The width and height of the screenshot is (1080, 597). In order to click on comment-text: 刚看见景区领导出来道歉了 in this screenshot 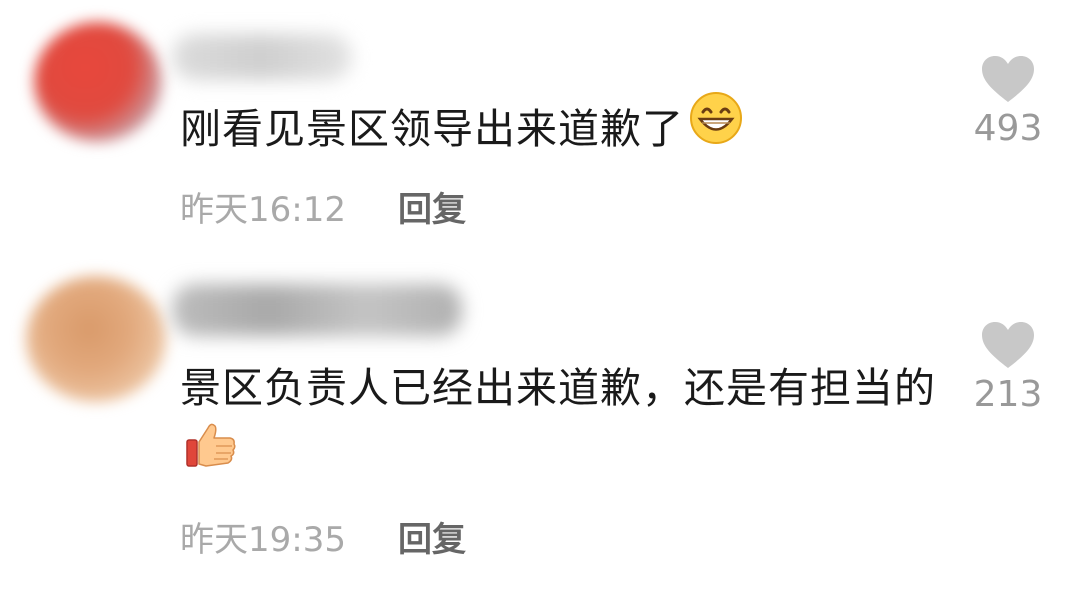, I will do `click(560, 131)`.